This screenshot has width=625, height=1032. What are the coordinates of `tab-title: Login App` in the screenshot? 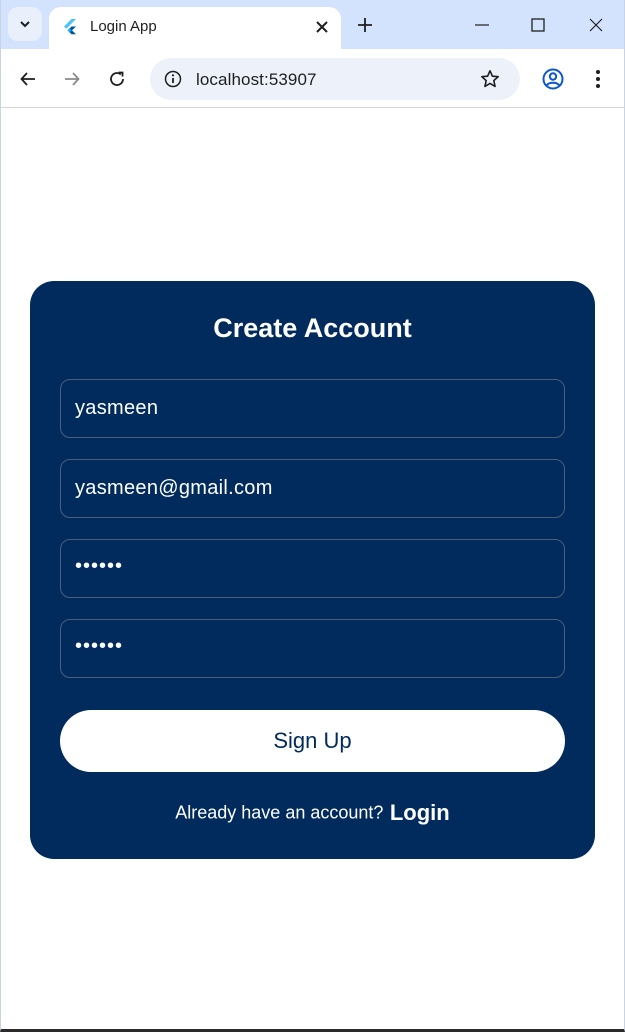 It's located at (123, 26).